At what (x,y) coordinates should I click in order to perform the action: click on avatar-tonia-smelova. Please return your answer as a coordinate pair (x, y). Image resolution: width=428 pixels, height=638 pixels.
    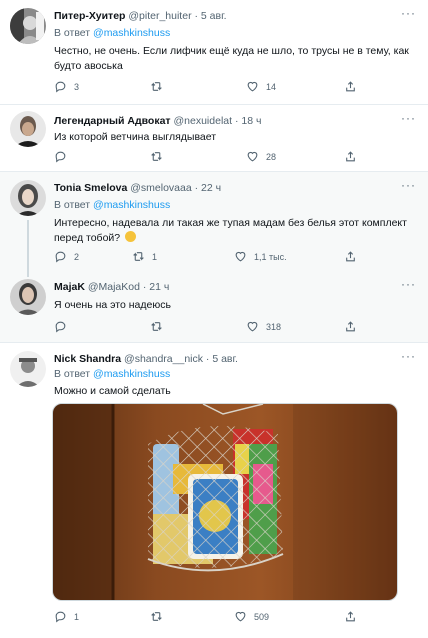
    Looking at the image, I should click on (28, 198).